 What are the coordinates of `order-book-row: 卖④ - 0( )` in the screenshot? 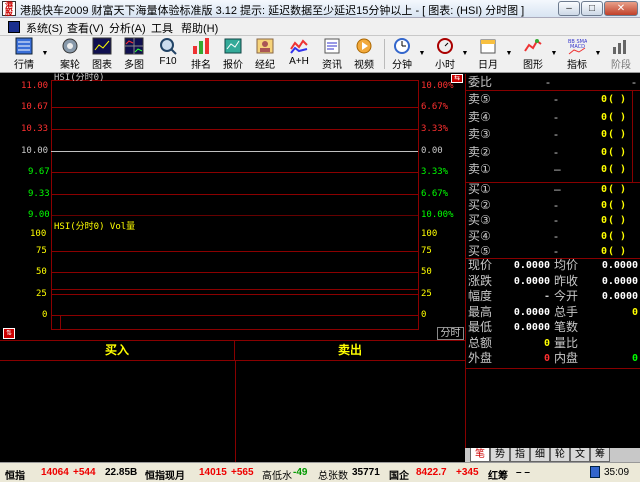 It's located at (554, 118).